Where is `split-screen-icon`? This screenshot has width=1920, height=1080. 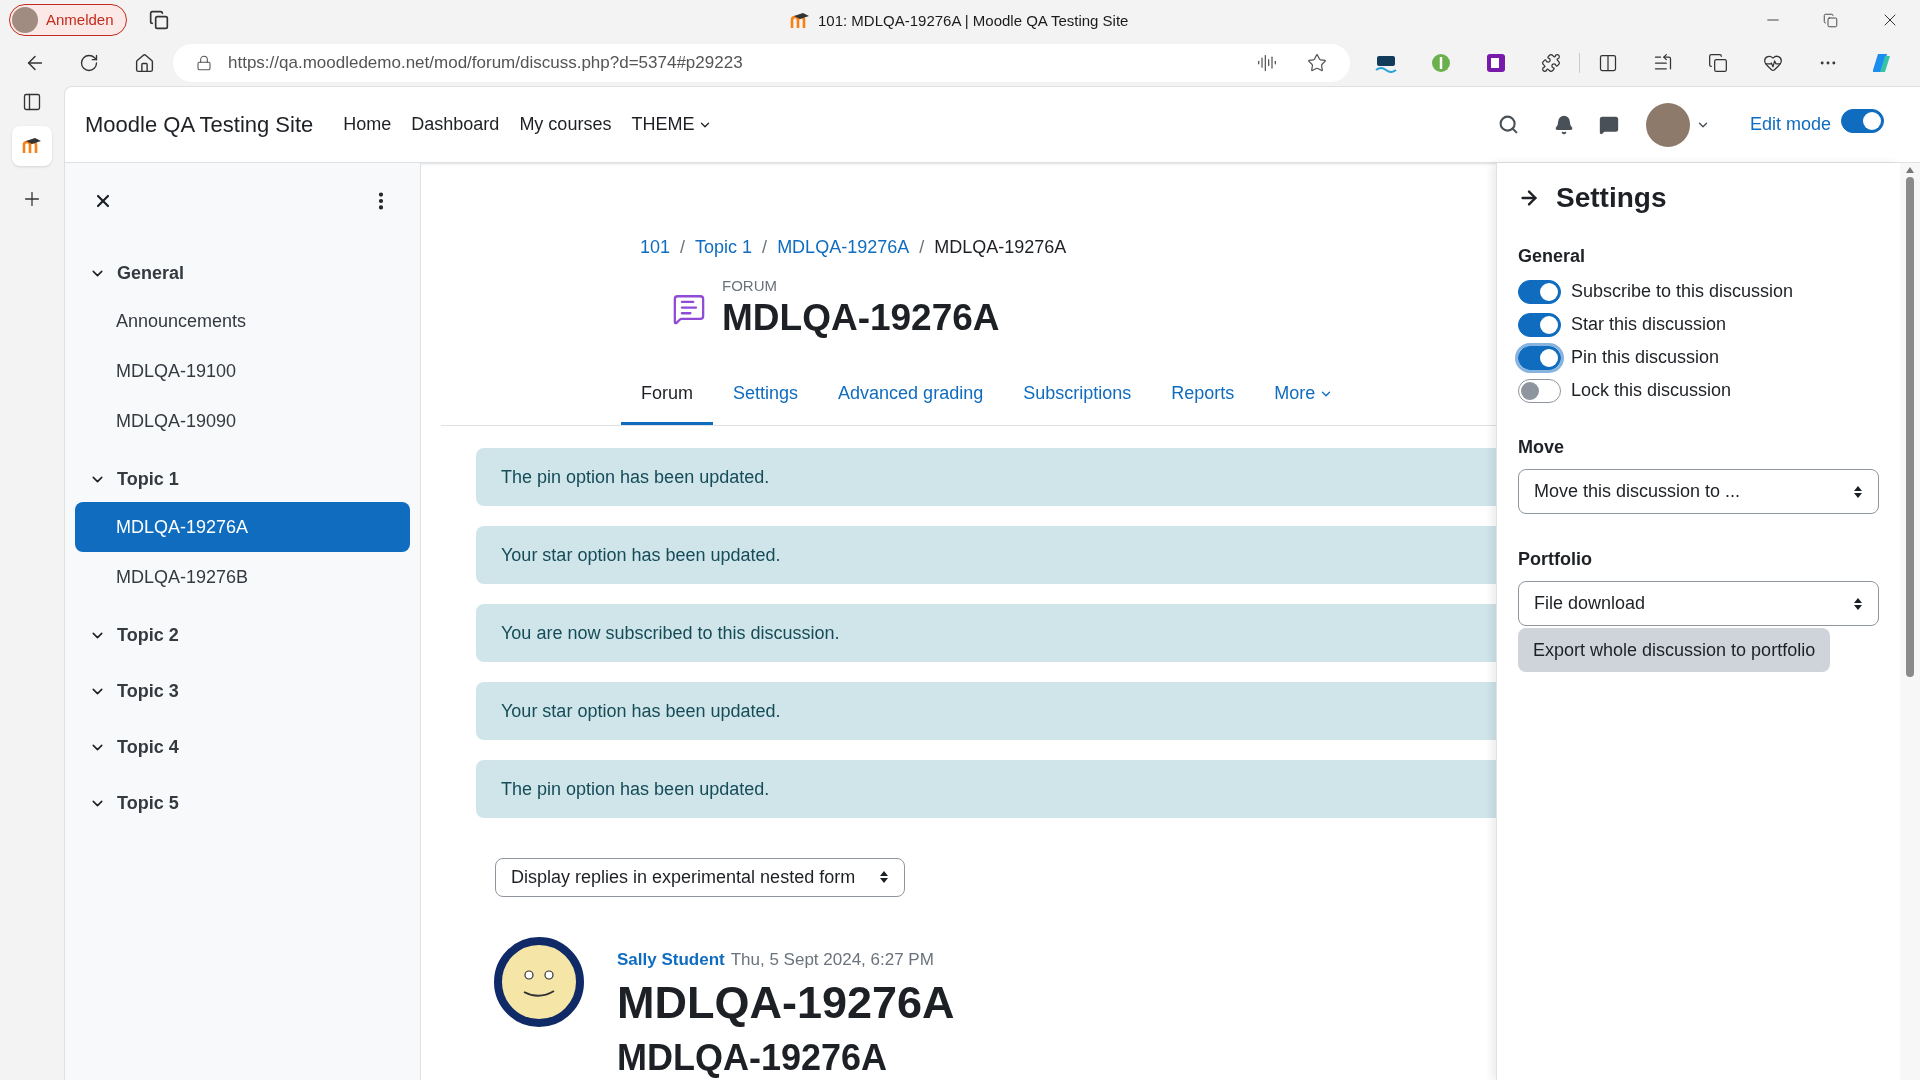
split-screen-icon is located at coordinates (1608, 63).